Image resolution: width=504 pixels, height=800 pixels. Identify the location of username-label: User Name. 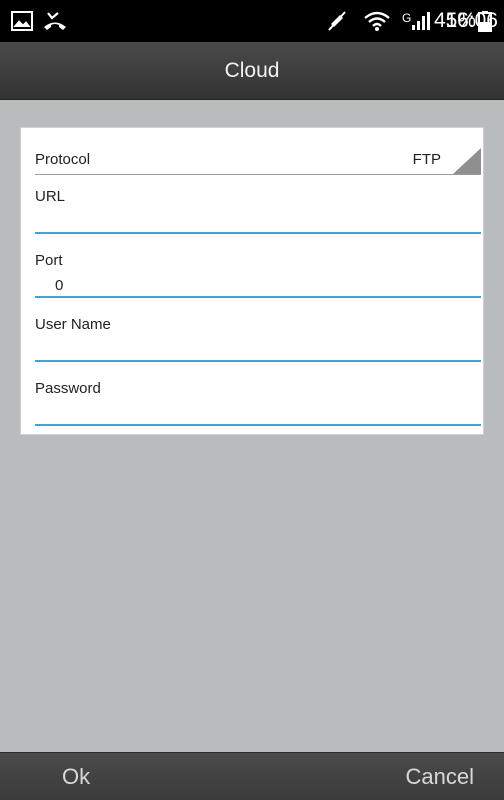
(73, 324).